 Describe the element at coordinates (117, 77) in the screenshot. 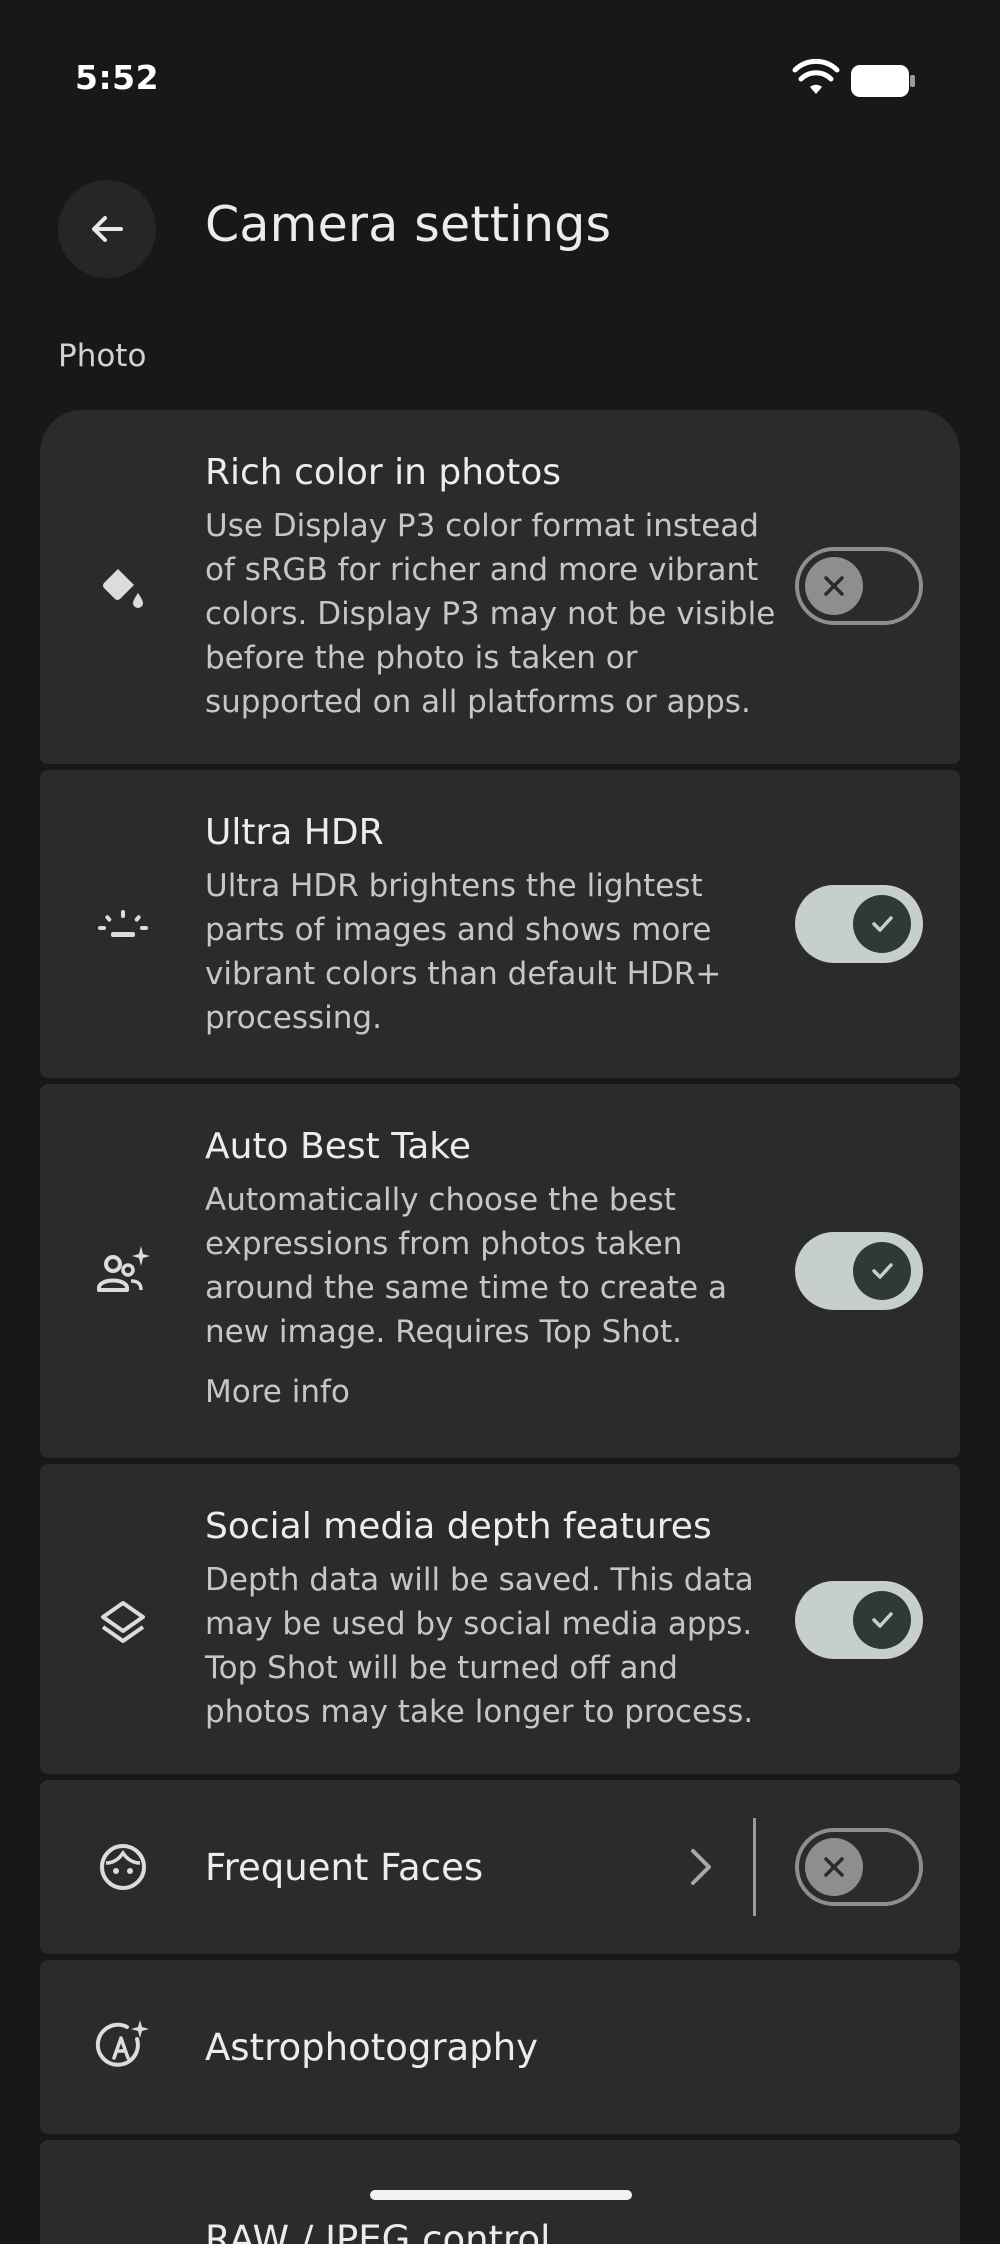

I see `status-time: 5:52` at that location.